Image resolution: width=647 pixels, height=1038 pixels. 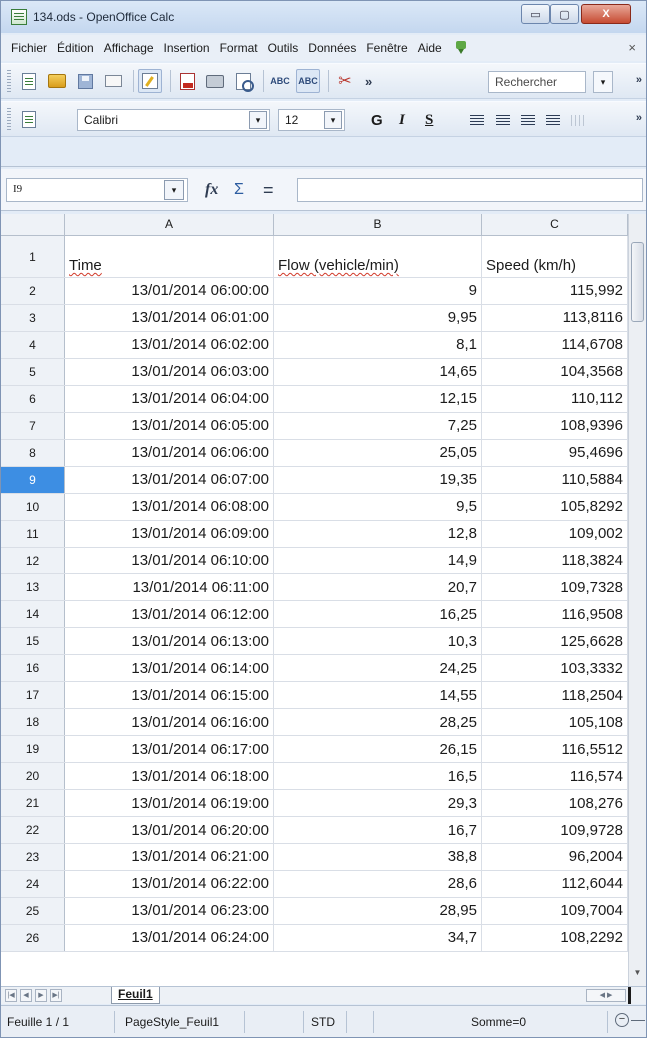 I want to click on toolbar-more-icon: », so click(x=639, y=118).